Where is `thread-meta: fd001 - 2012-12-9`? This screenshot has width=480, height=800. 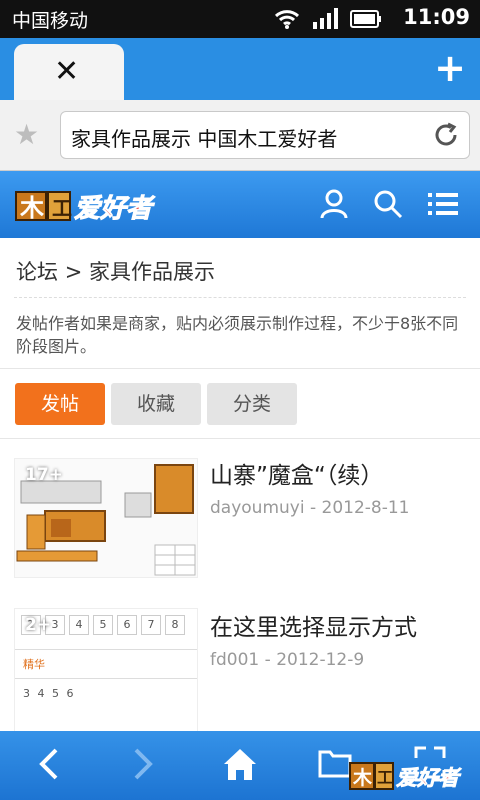
thread-meta: fd001 - 2012-12-9 is located at coordinates (287, 660).